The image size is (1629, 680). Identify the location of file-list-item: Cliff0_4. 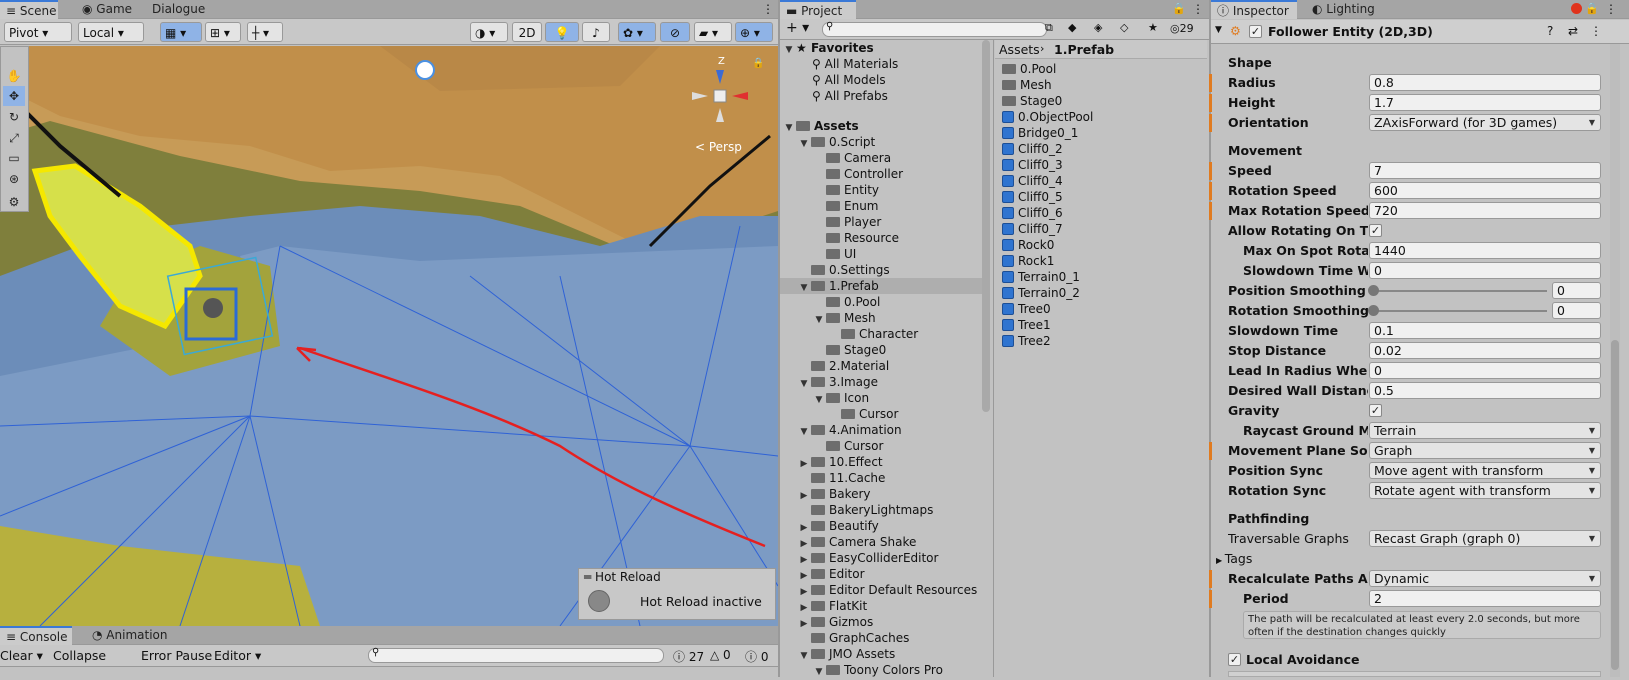
(1032, 181).